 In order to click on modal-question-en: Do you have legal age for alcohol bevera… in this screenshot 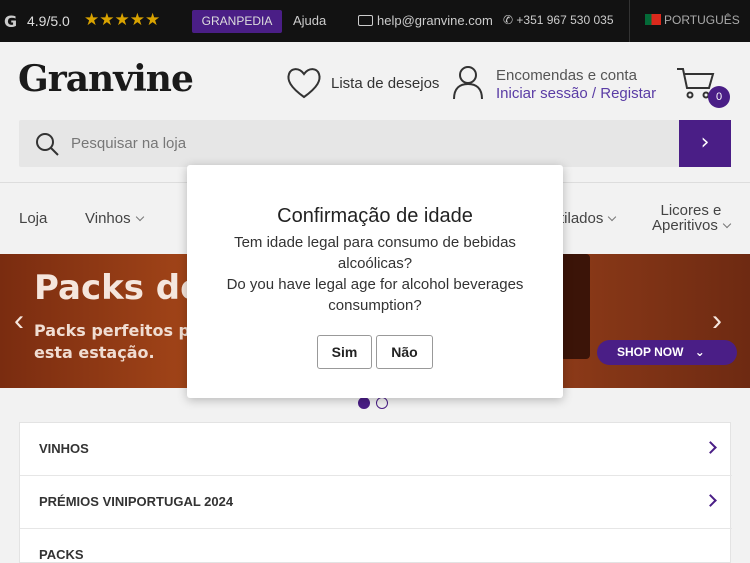, I will do `click(375, 295)`.